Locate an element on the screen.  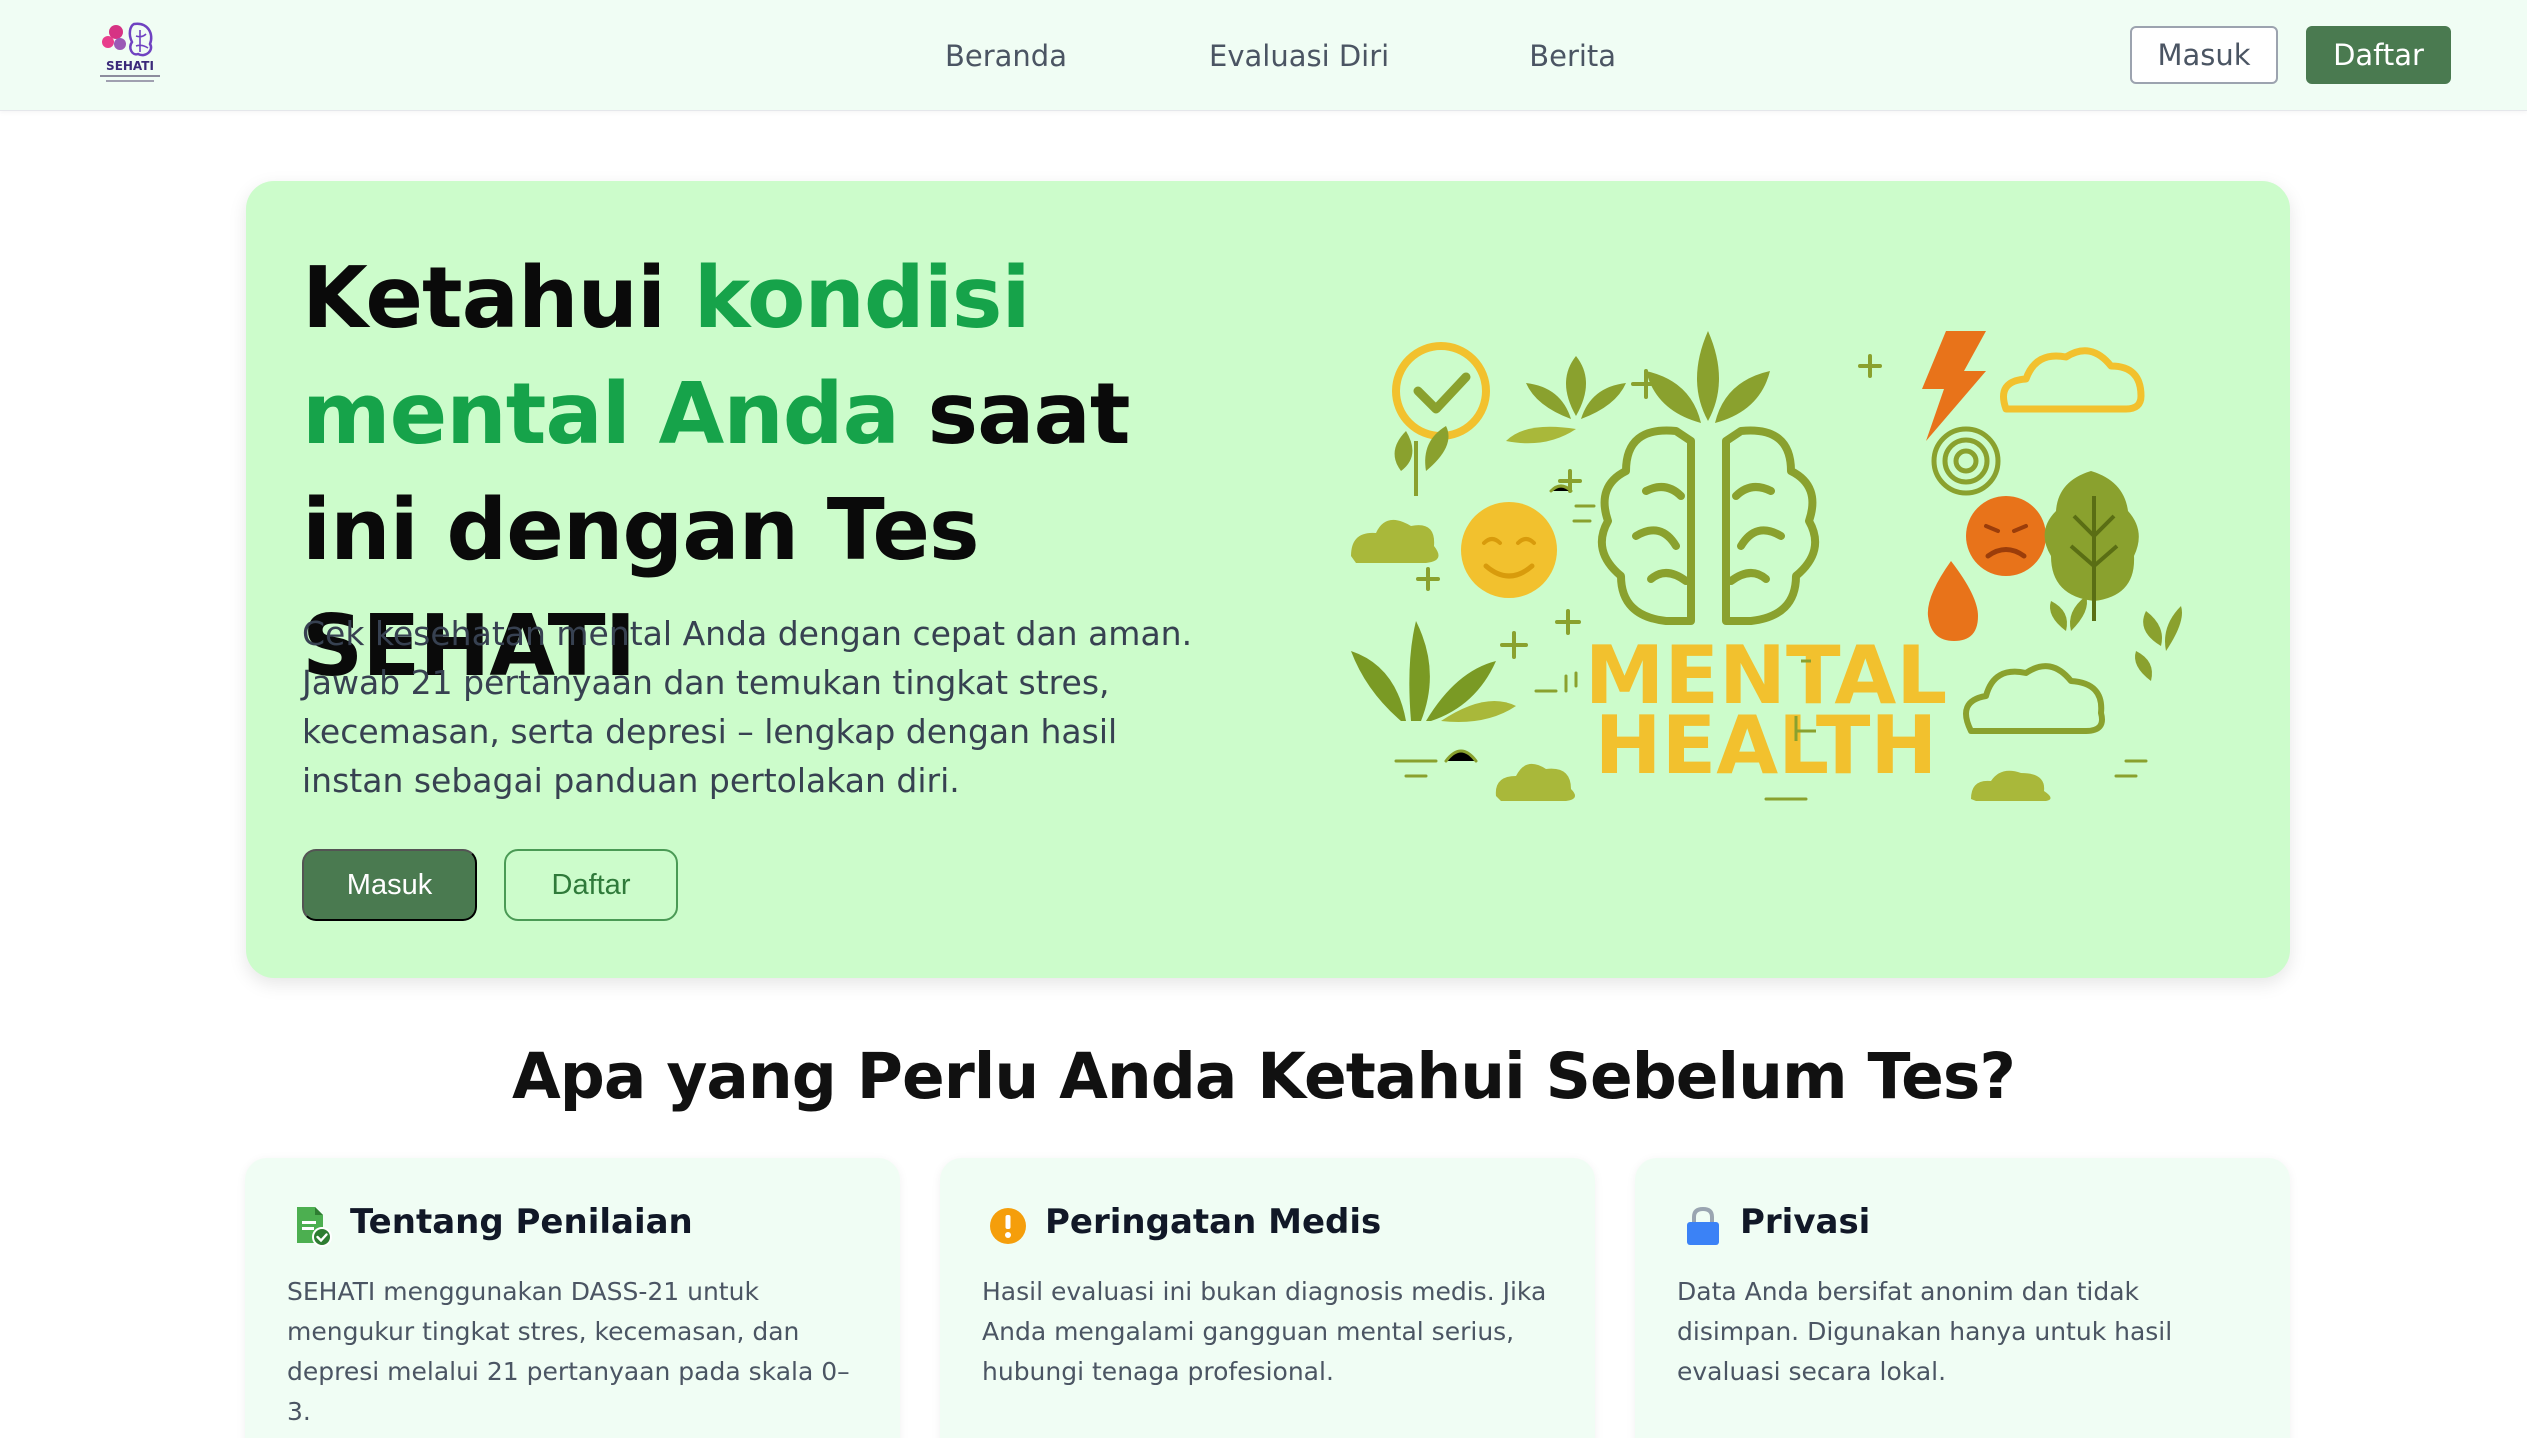
tree-icon is located at coordinates (2091, 546).